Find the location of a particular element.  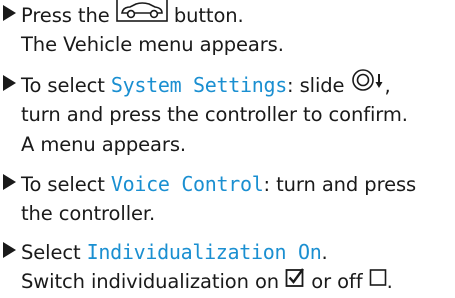

step-1-result: The Vehicle menu appears. is located at coordinates (152, 44).